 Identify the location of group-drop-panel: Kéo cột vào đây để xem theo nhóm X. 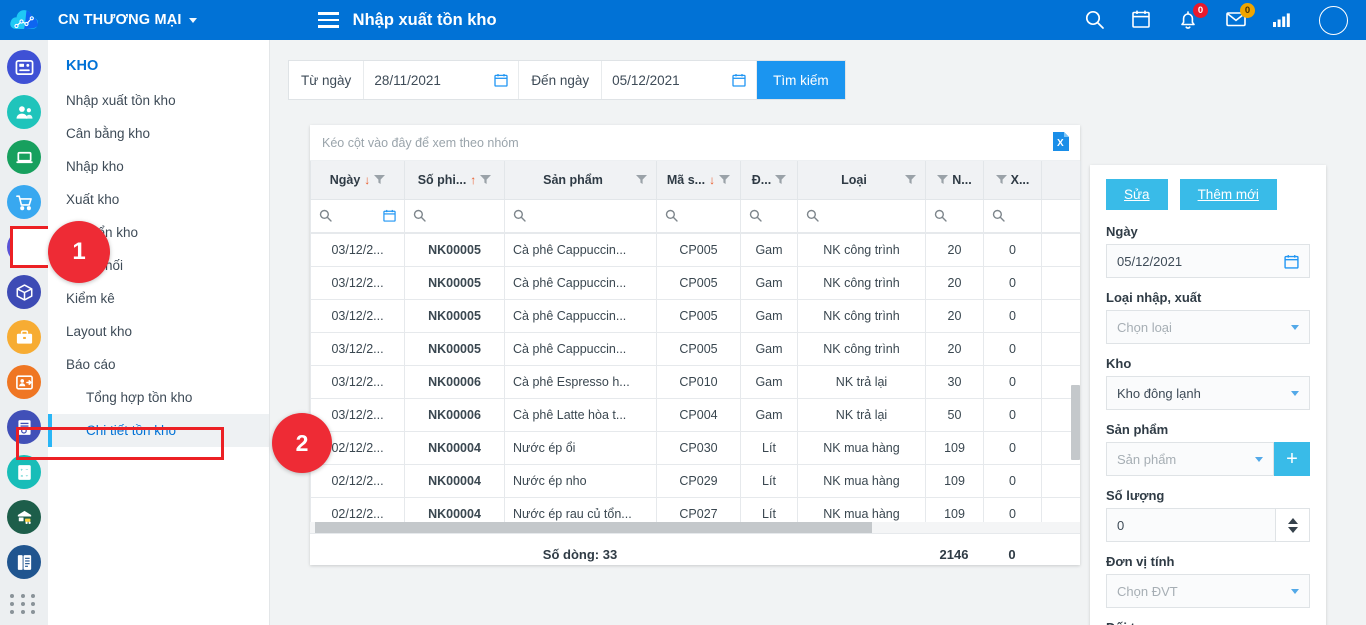
(695, 143).